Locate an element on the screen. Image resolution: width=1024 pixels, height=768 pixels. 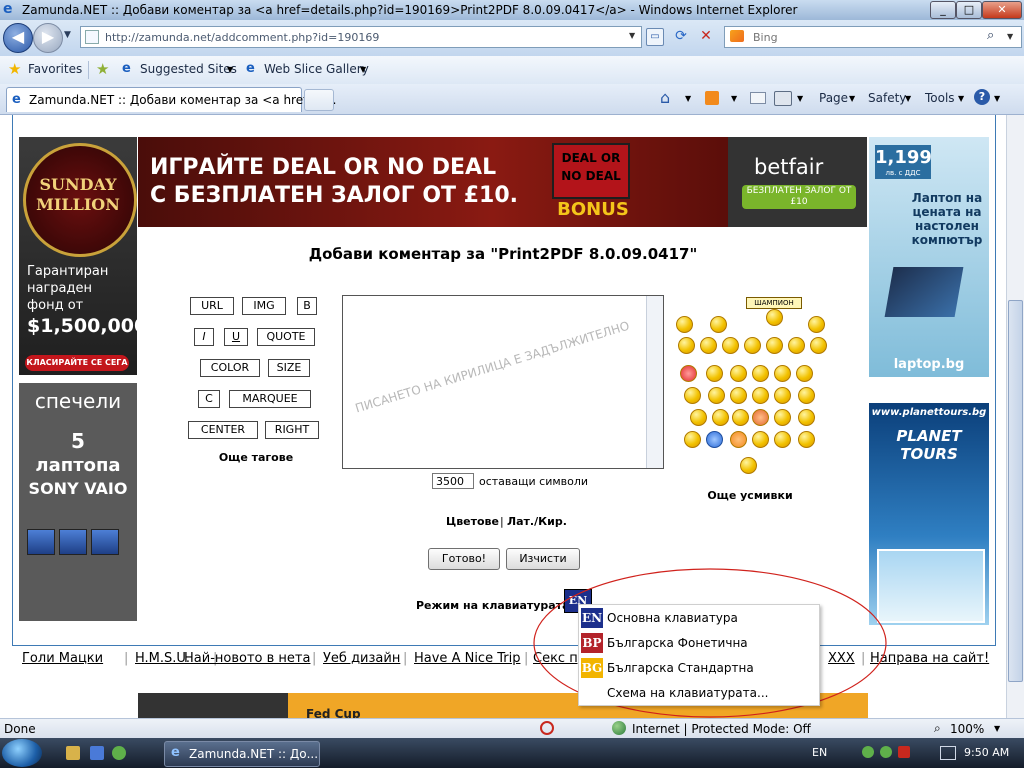
favorites-button: Favorites is located at coordinates (55, 69).